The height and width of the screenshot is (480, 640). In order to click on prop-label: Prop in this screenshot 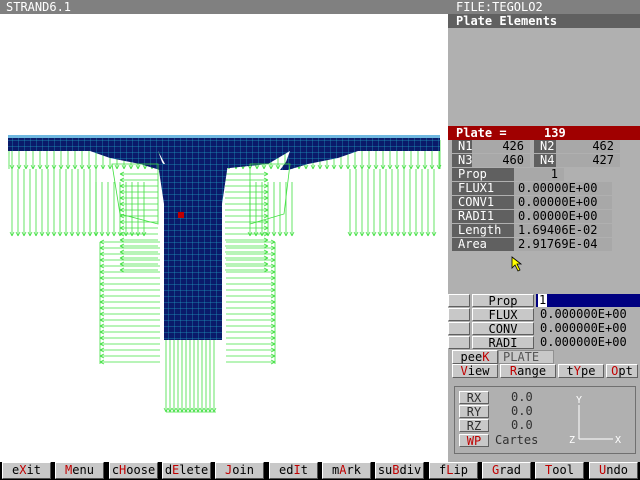, I will do `click(483, 174)`.